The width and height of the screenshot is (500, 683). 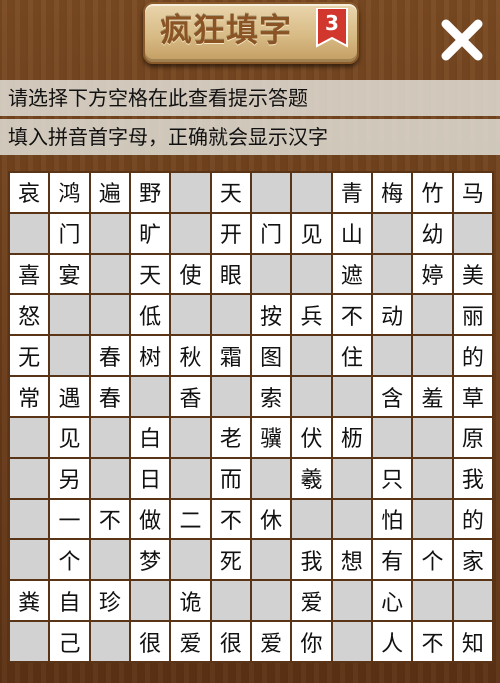 I want to click on grid-cell-letter: 遇, so click(x=69, y=396).